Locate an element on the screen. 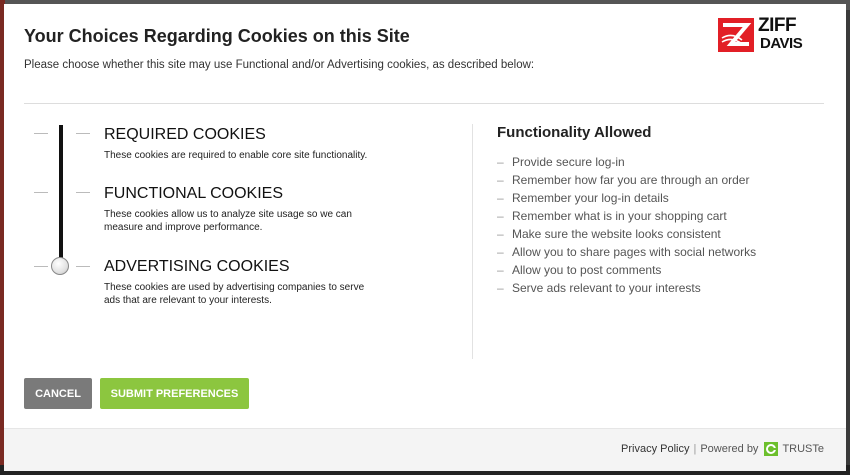 The height and width of the screenshot is (475, 850). list-item: – Serve ads relevant to your interests is located at coordinates (599, 288).